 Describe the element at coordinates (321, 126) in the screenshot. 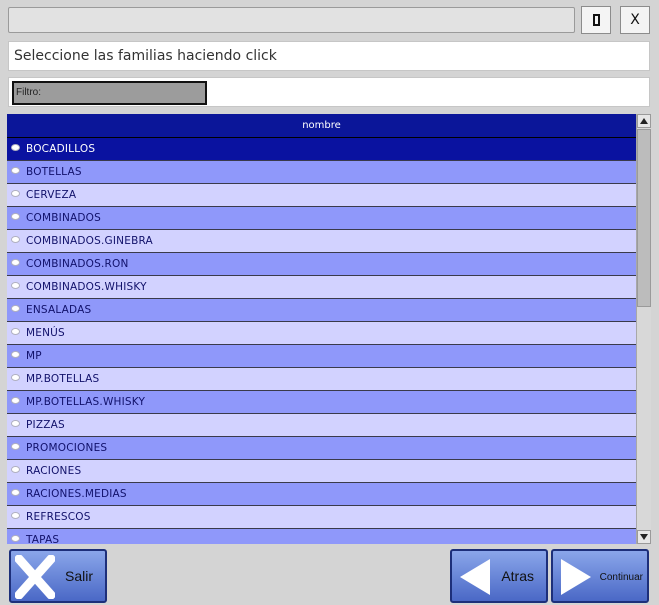

I see `column-header-nombre: nombre` at that location.